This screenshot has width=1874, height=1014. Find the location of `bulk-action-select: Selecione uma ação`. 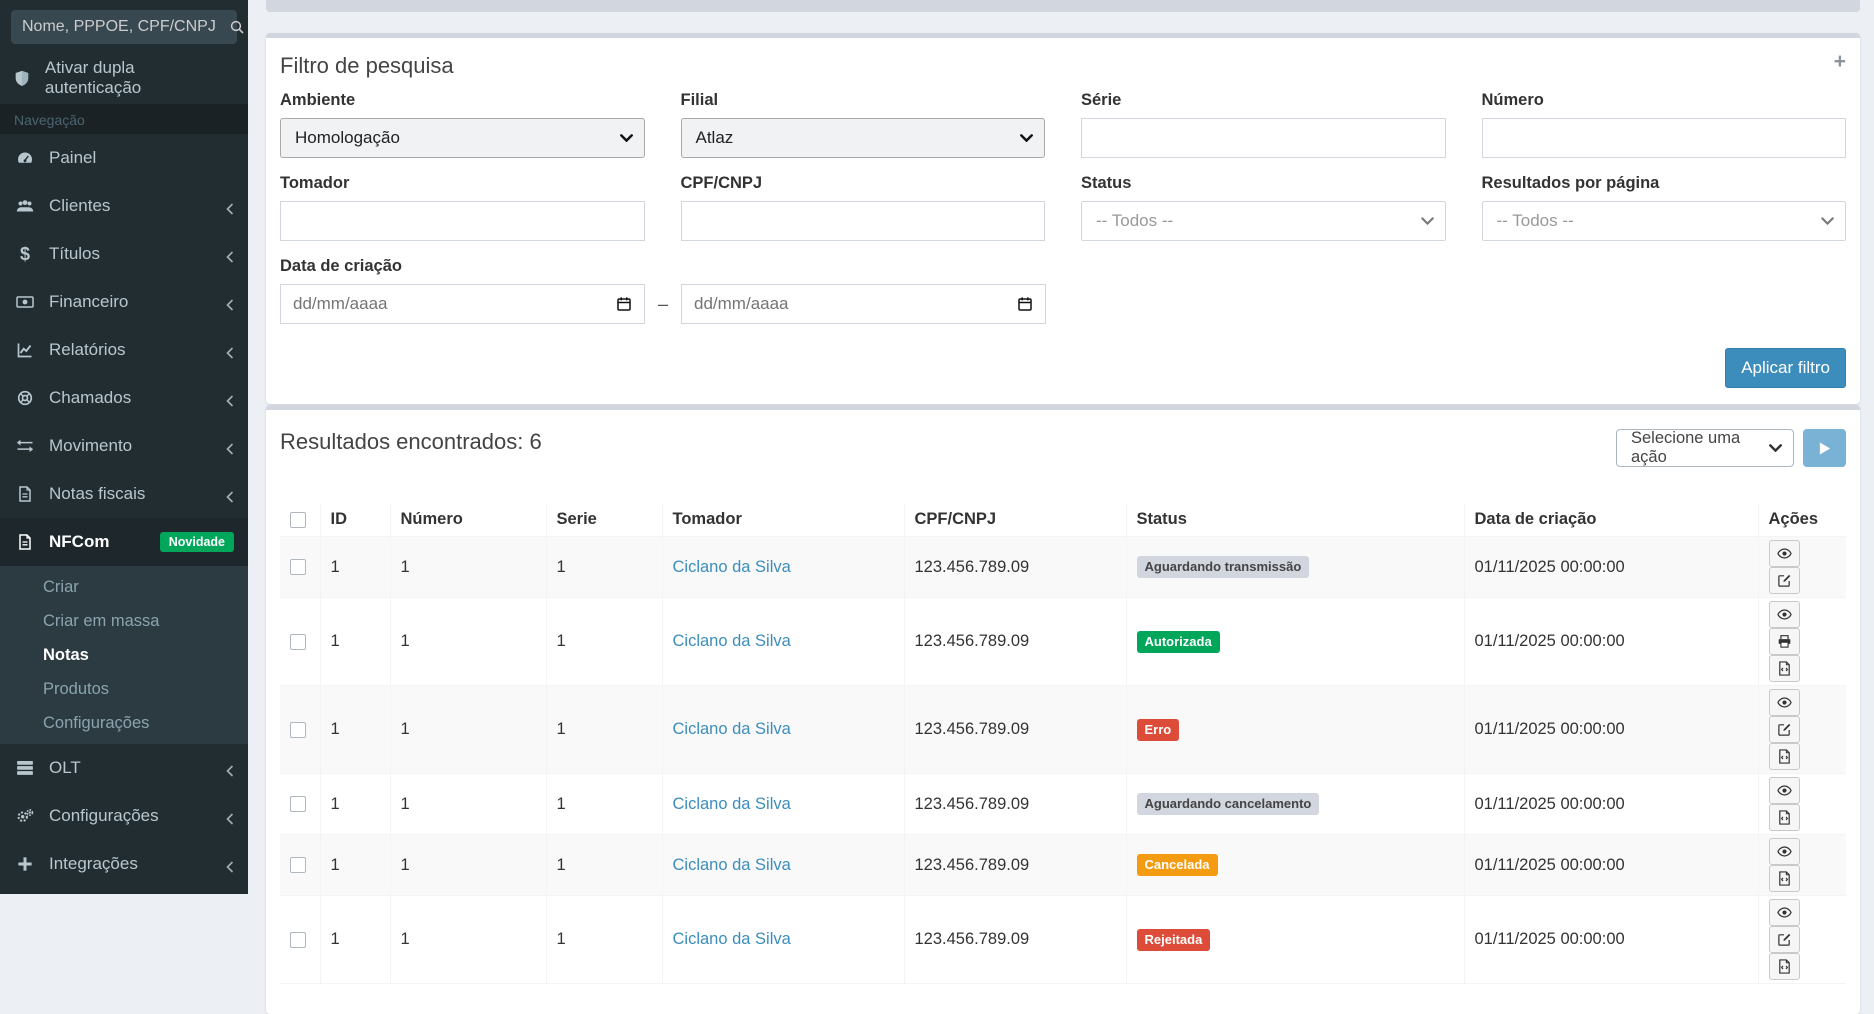

bulk-action-select: Selecione uma ação is located at coordinates (1705, 448).